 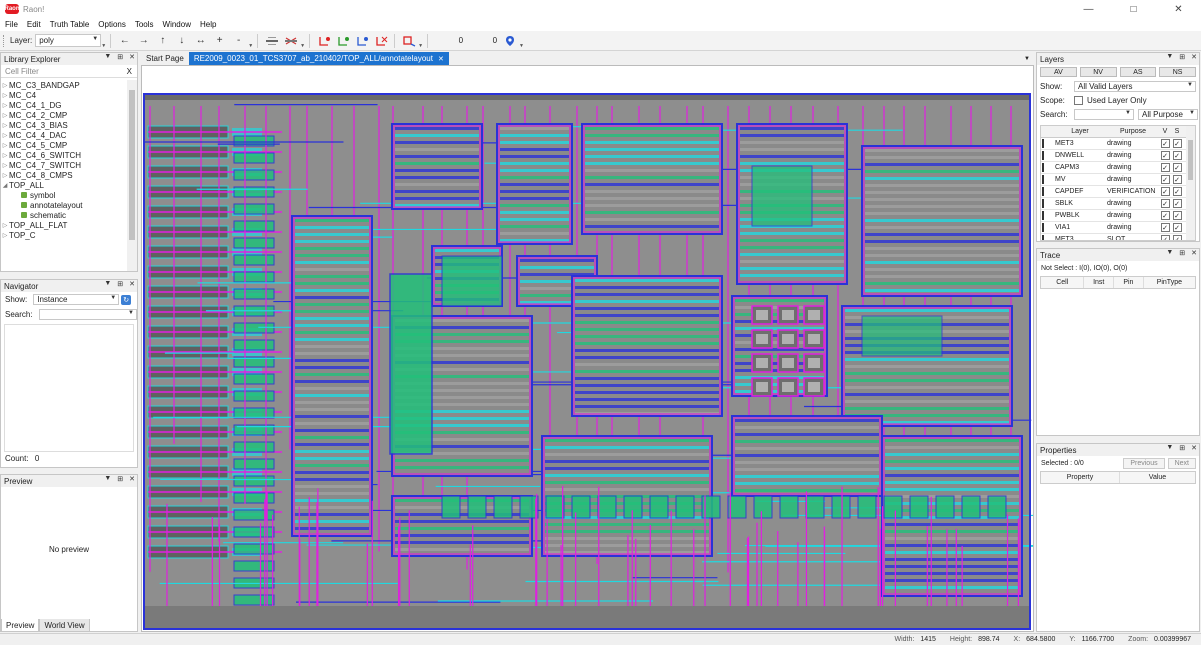 What do you see at coordinates (165, 58) in the screenshot?
I see `tab-start-page: Start Page` at bounding box center [165, 58].